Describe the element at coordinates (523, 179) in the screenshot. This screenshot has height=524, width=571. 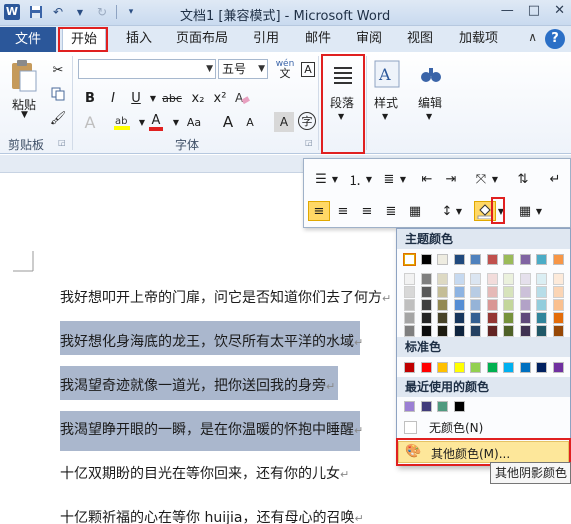
I see `sort-icon: ⇅` at that location.